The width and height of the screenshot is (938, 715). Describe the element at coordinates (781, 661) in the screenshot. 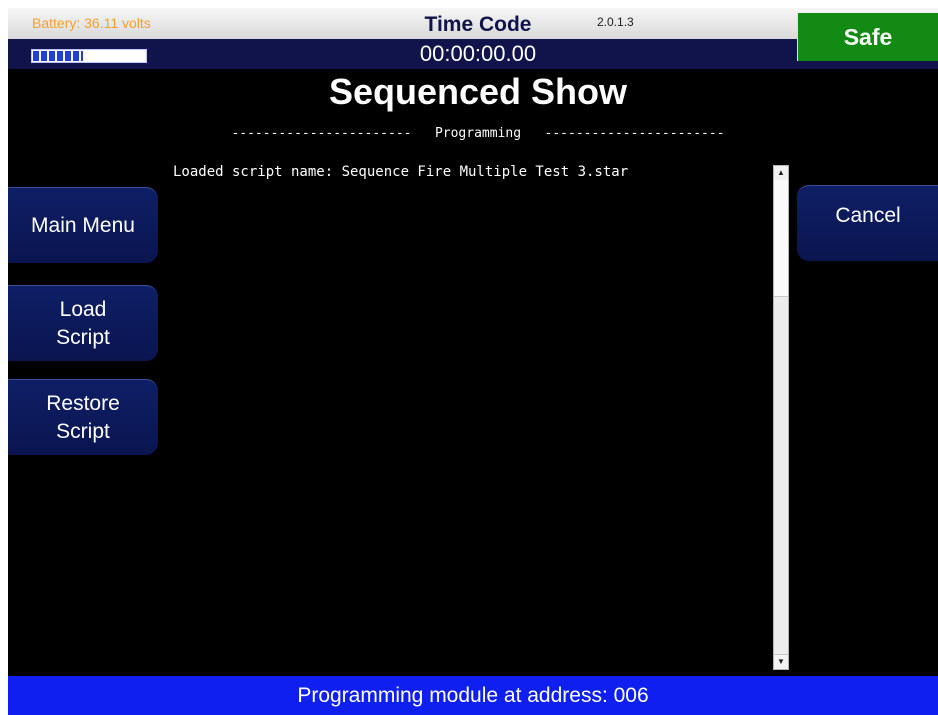

I see `scroll-down-arrow-icon: ▼` at that location.